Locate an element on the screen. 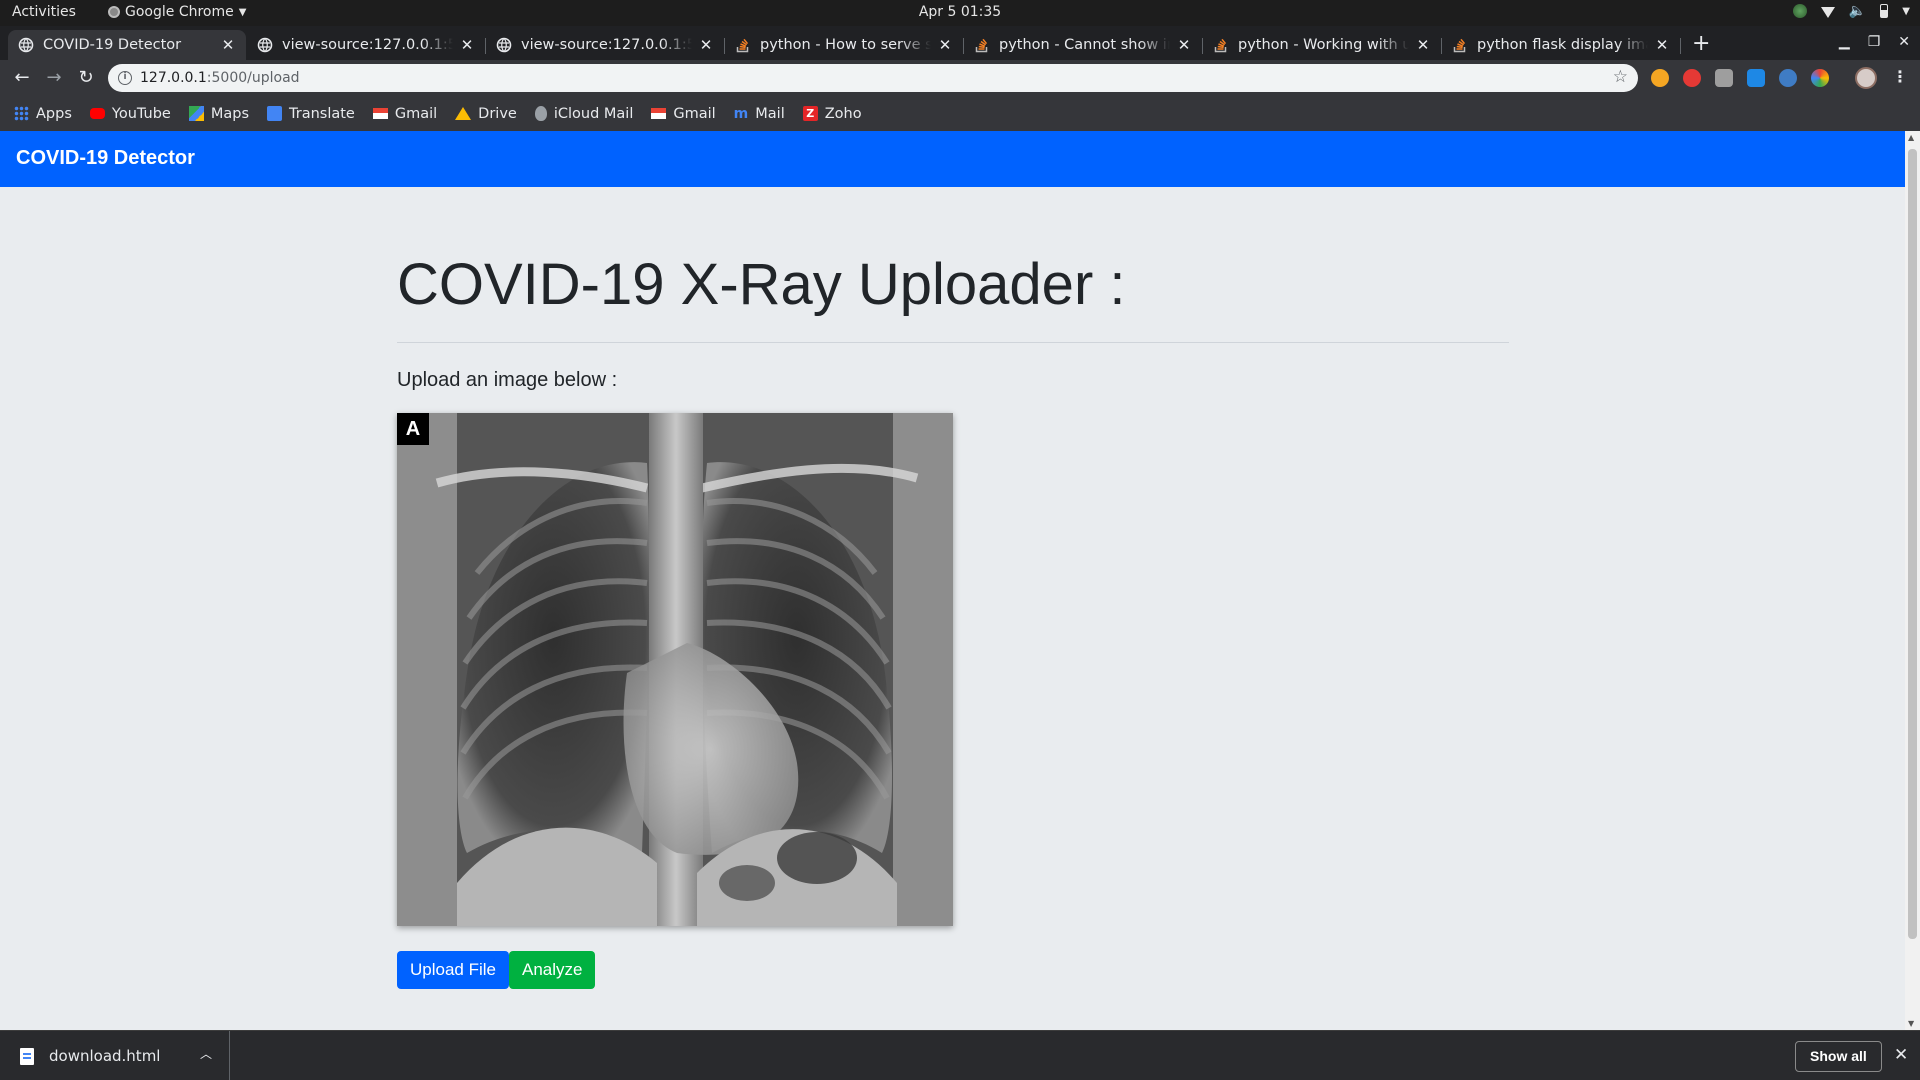  download-item: download.html ︿ is located at coordinates (115, 1055).